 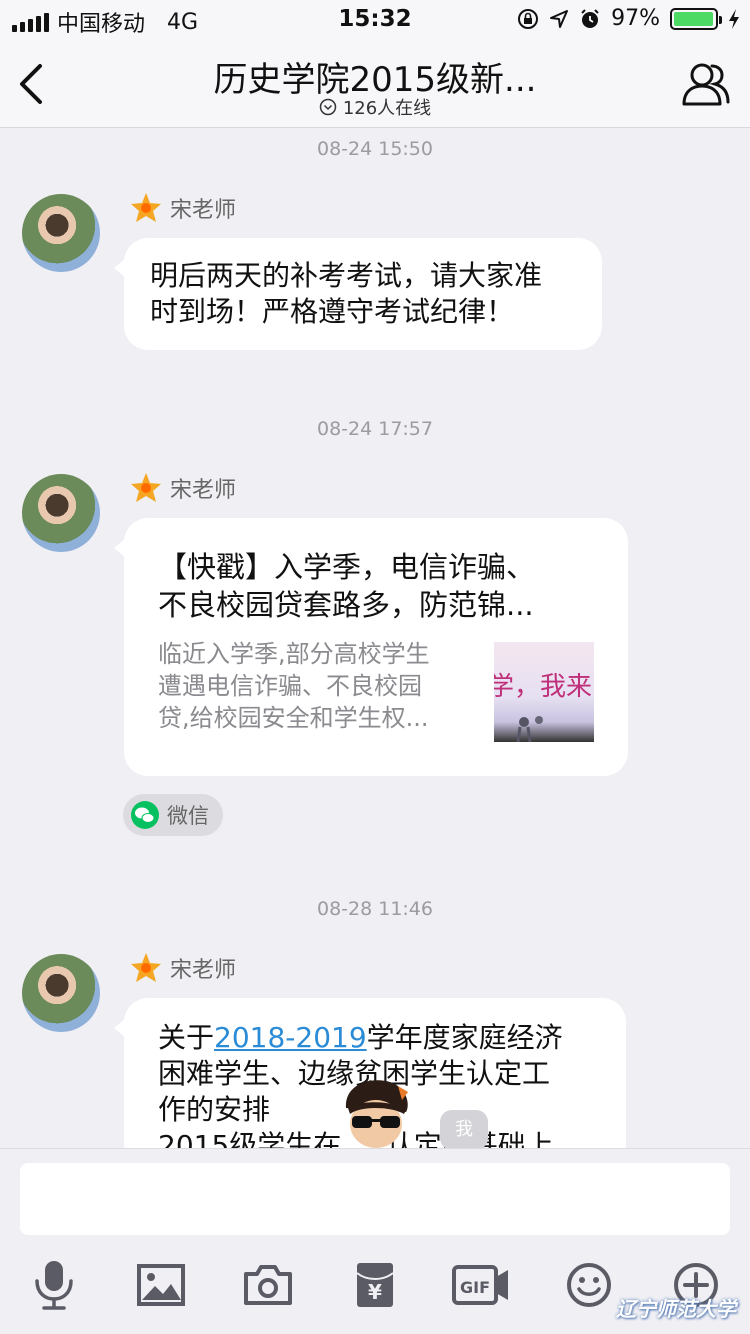 What do you see at coordinates (475, 1287) in the screenshot?
I see `svg-text: GIF` at bounding box center [475, 1287].